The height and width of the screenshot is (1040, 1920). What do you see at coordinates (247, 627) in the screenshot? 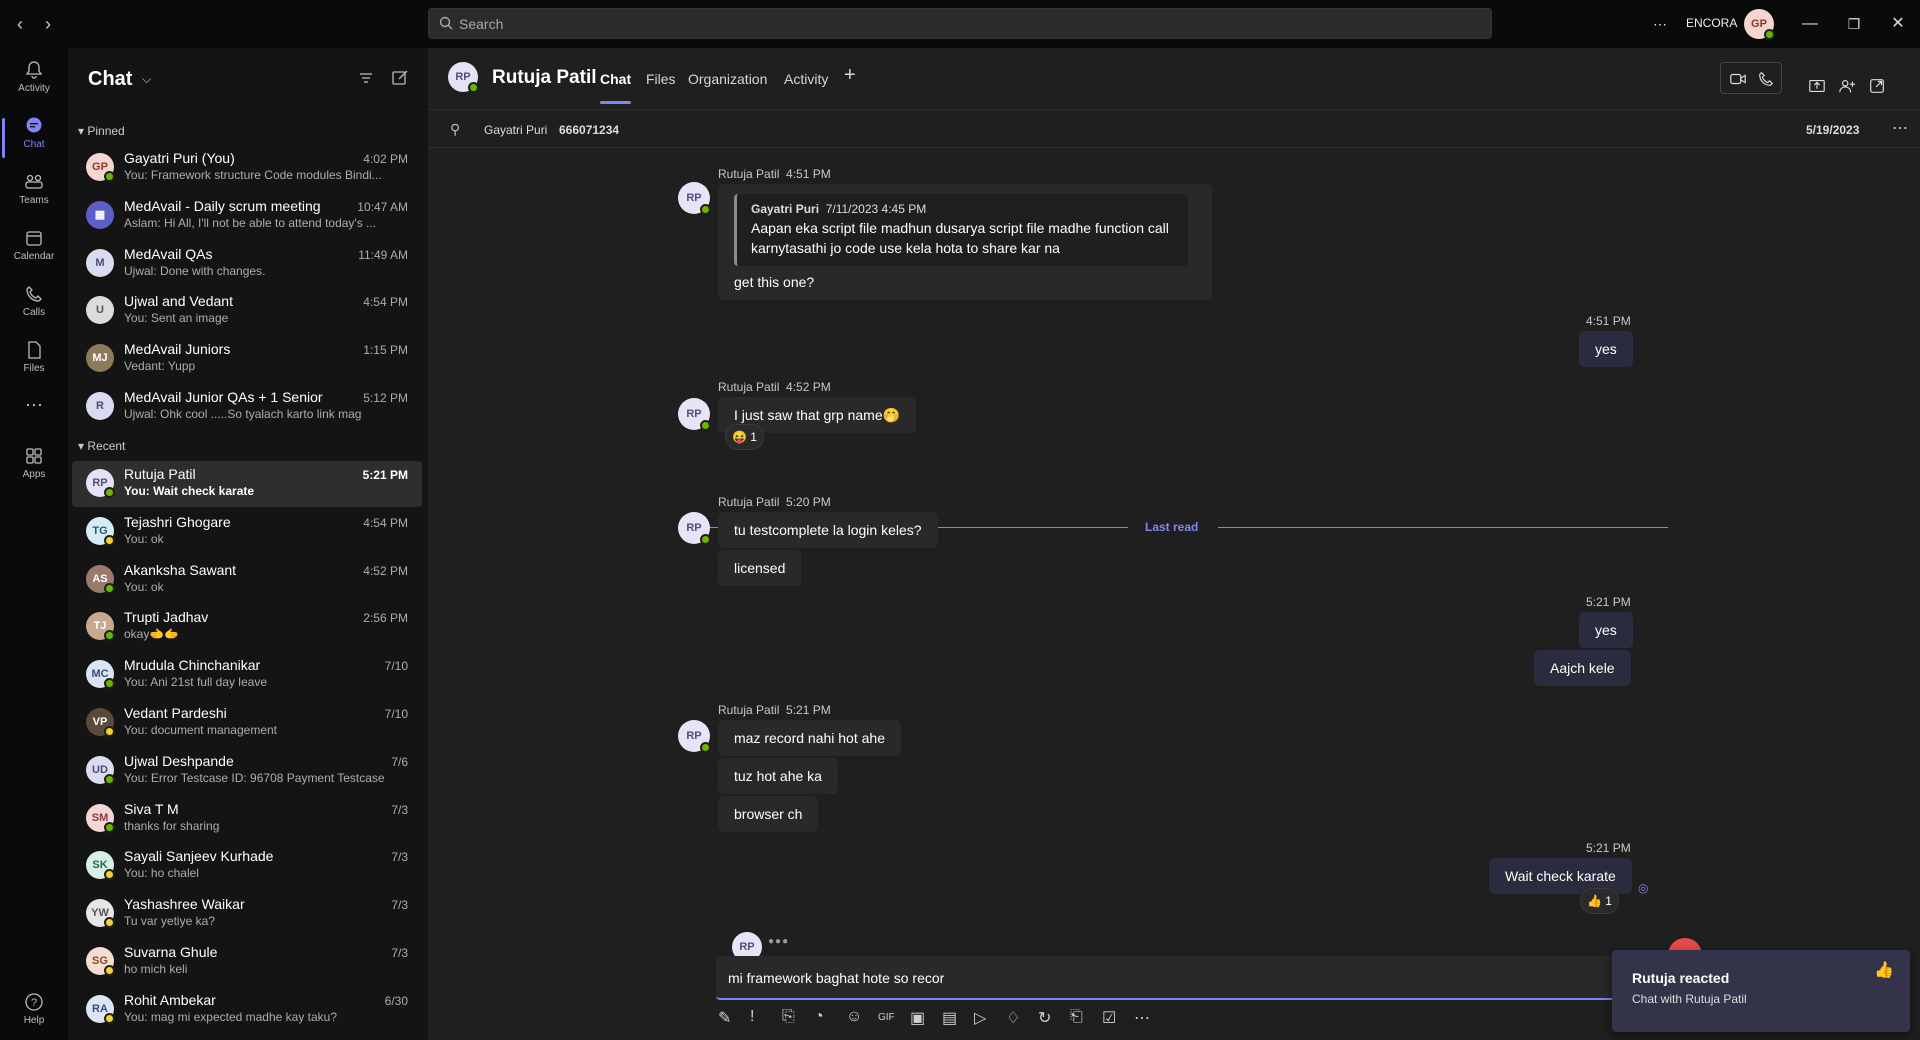
I see `chat-list-item: TJ Trupti Jadhav okay🫲🫱 2:56 PM` at bounding box center [247, 627].